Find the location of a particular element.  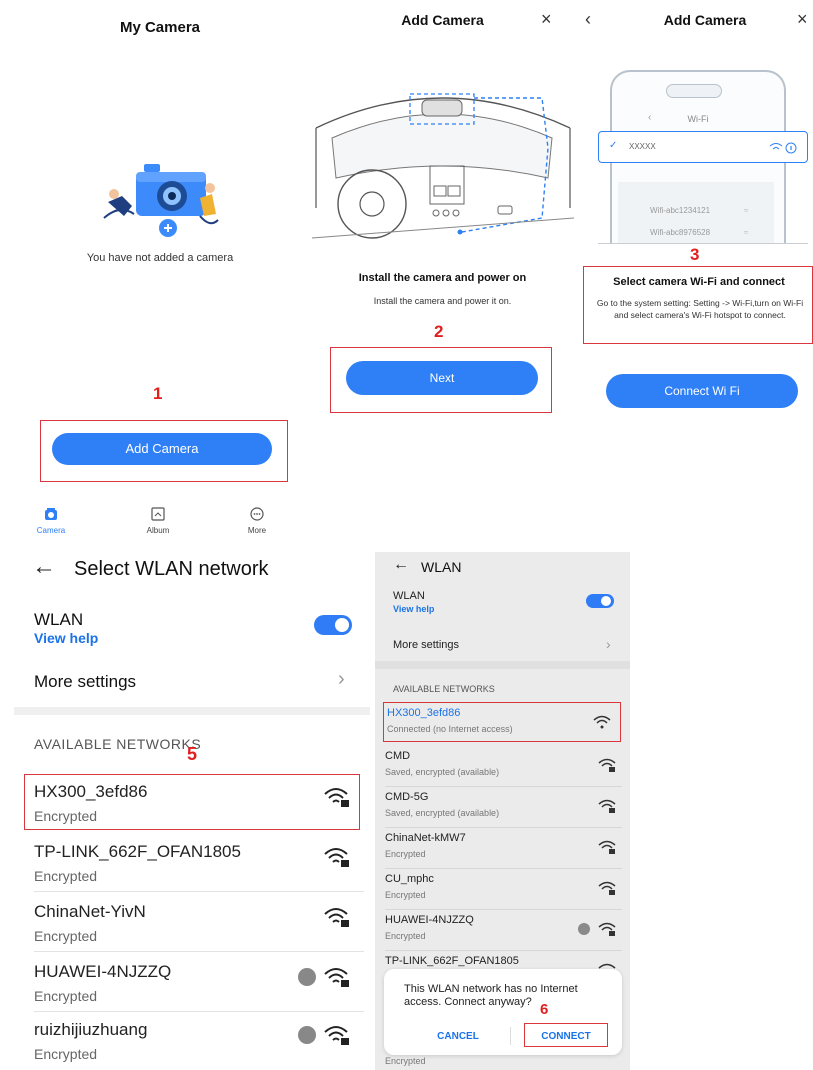

screen3-heading: Select camera Wi-Fi and connect is located at coordinates (699, 282).